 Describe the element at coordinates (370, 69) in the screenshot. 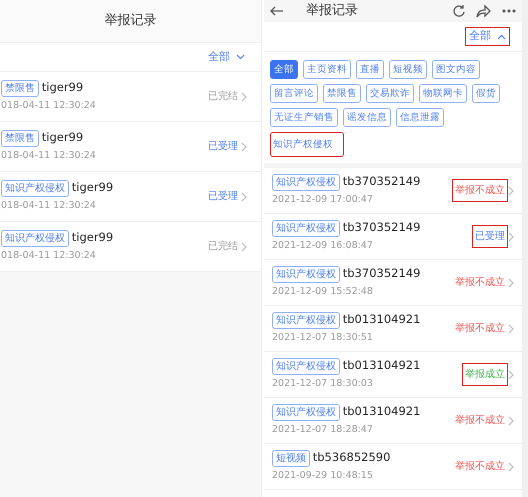

I see `category-chip: 直播` at that location.